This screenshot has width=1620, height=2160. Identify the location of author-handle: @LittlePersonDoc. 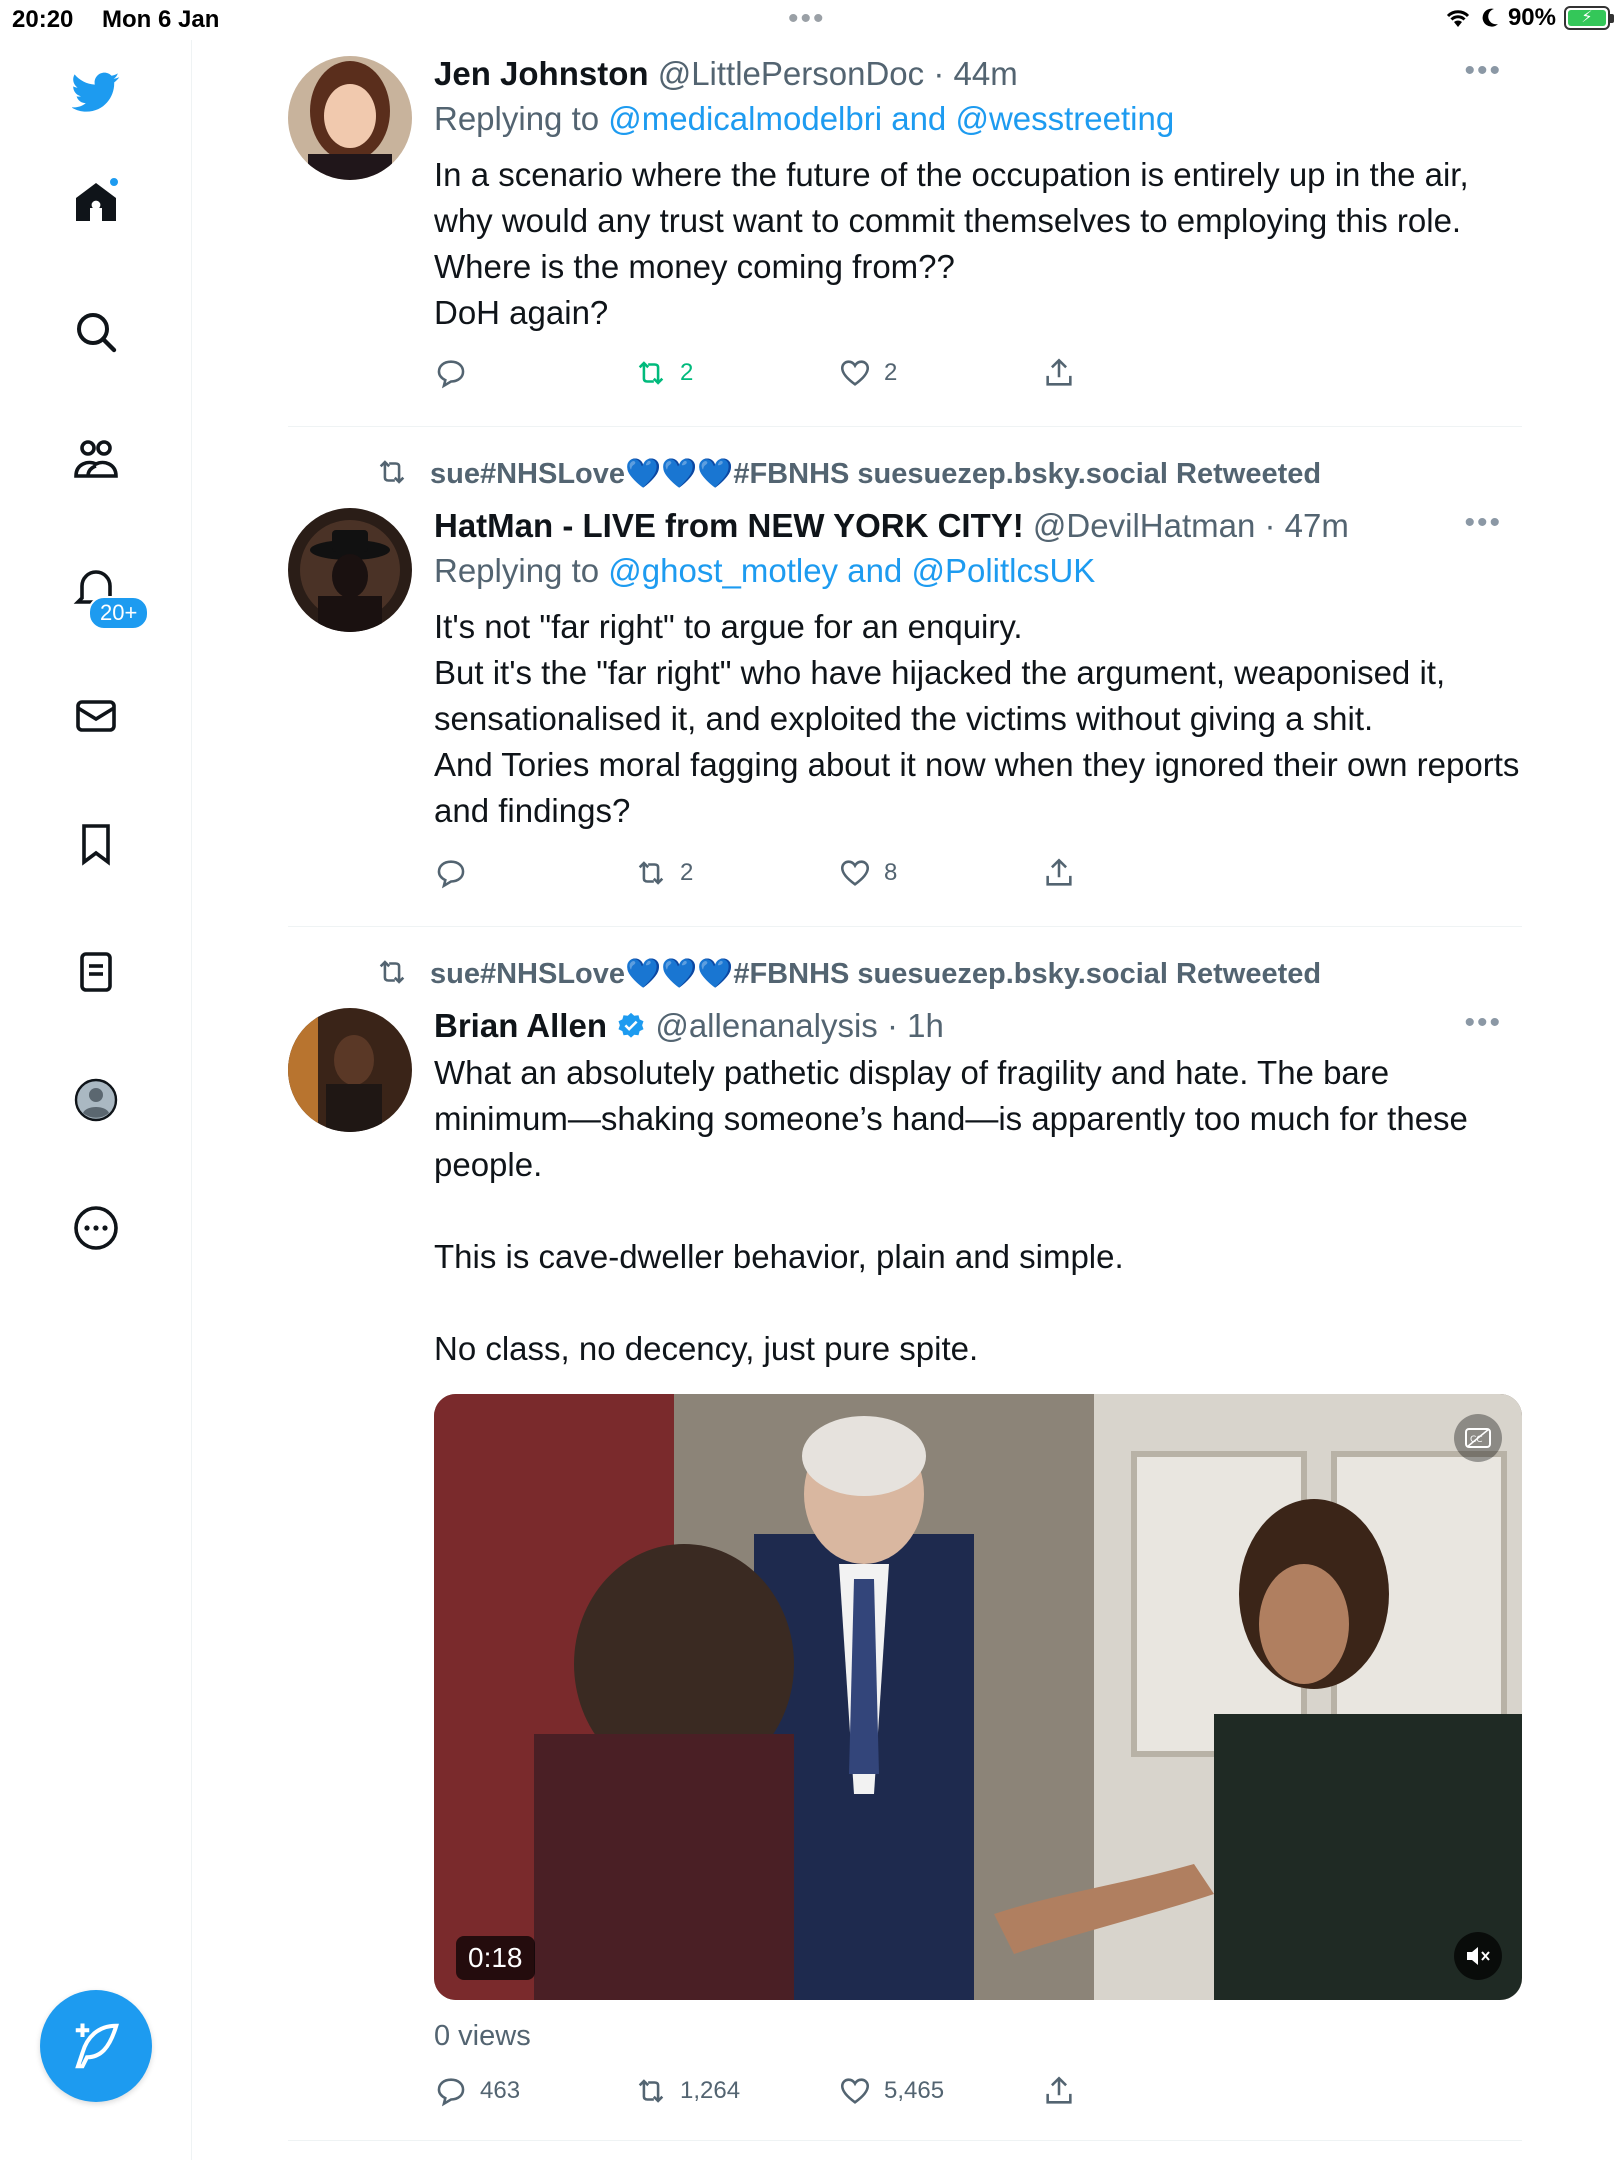
(791, 73).